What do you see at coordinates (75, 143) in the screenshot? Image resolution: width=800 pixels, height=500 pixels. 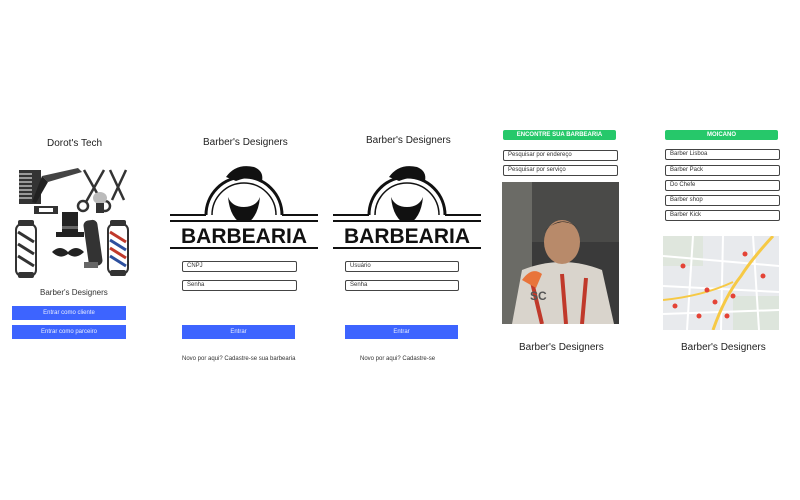 I see `app-title: Dorot's Tech` at bounding box center [75, 143].